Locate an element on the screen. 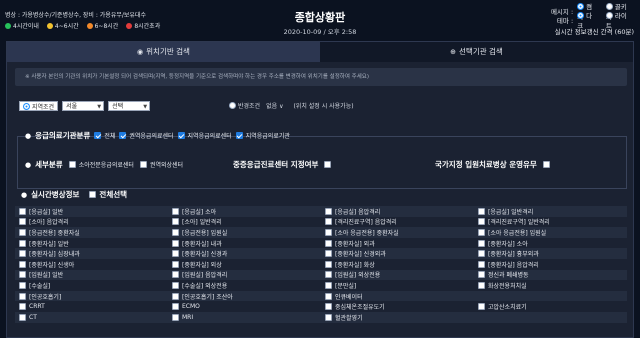  severe-center-row: 중증응급진료센터 지정여부 is located at coordinates (283, 164).